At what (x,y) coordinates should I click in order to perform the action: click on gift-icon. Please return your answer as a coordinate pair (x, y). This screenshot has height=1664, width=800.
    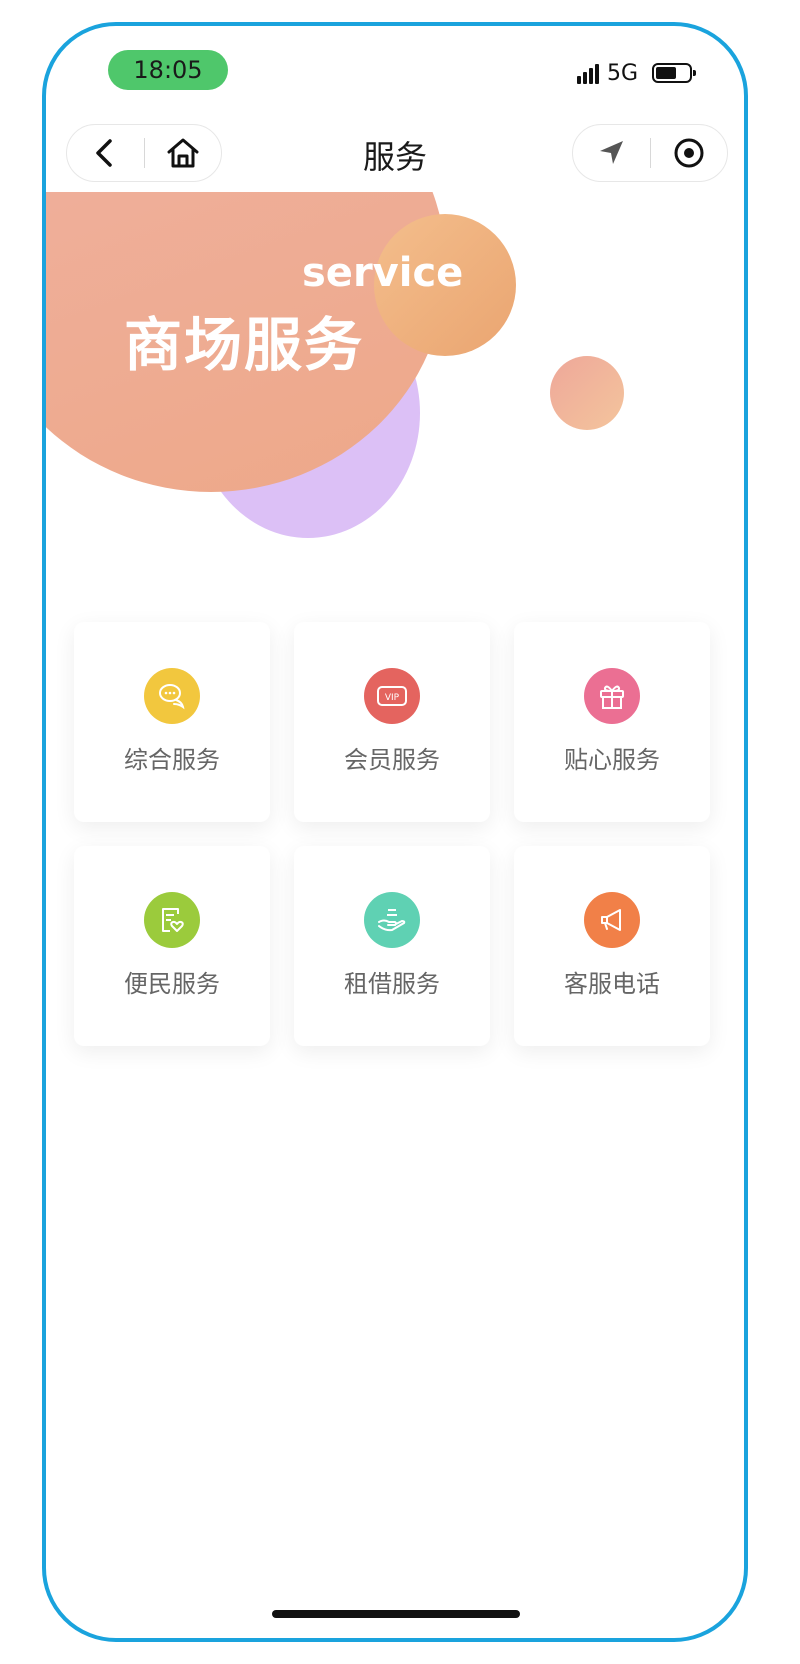
    Looking at the image, I should click on (612, 697).